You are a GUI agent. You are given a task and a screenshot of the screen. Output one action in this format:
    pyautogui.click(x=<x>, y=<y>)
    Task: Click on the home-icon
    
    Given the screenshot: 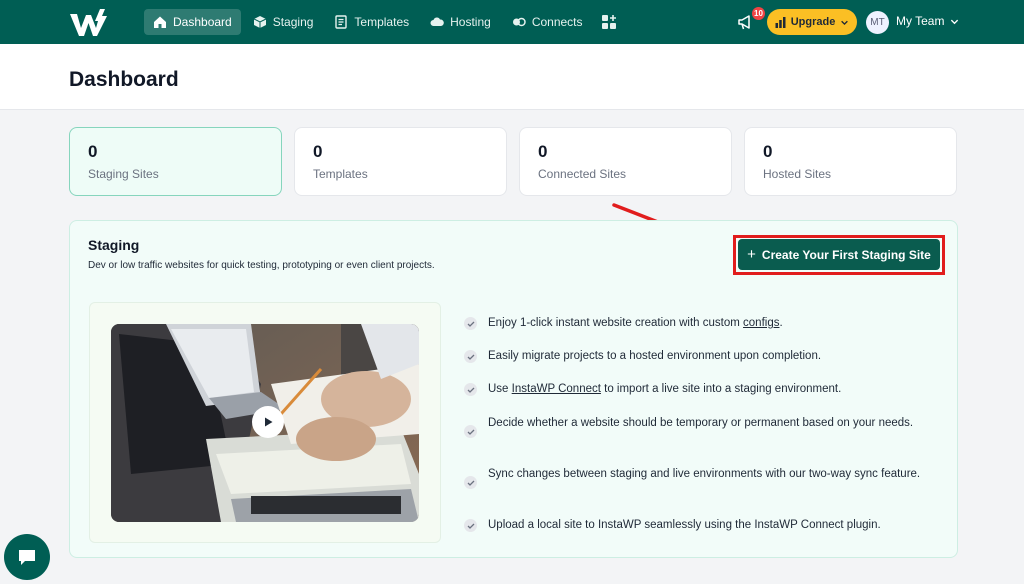 What is the action you would take?
    pyautogui.click(x=160, y=22)
    